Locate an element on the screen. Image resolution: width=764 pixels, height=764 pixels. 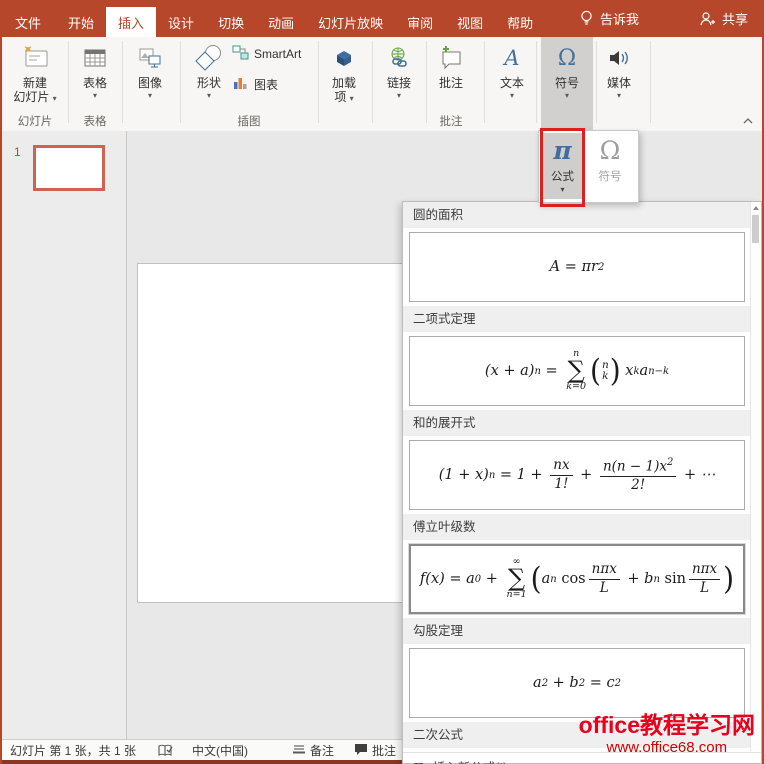
slide-thumbnail-pane: 1 is located at coordinates (64, 445).